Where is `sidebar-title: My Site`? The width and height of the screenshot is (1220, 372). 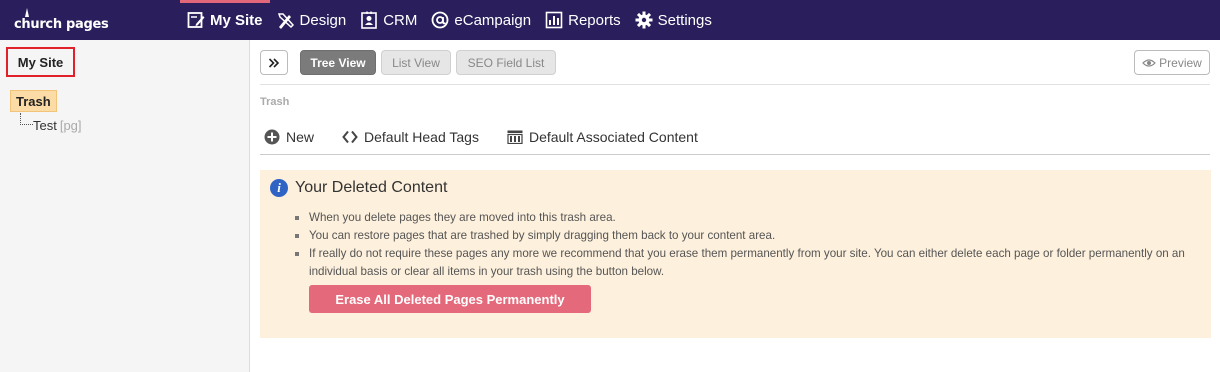 sidebar-title: My Site is located at coordinates (40, 62).